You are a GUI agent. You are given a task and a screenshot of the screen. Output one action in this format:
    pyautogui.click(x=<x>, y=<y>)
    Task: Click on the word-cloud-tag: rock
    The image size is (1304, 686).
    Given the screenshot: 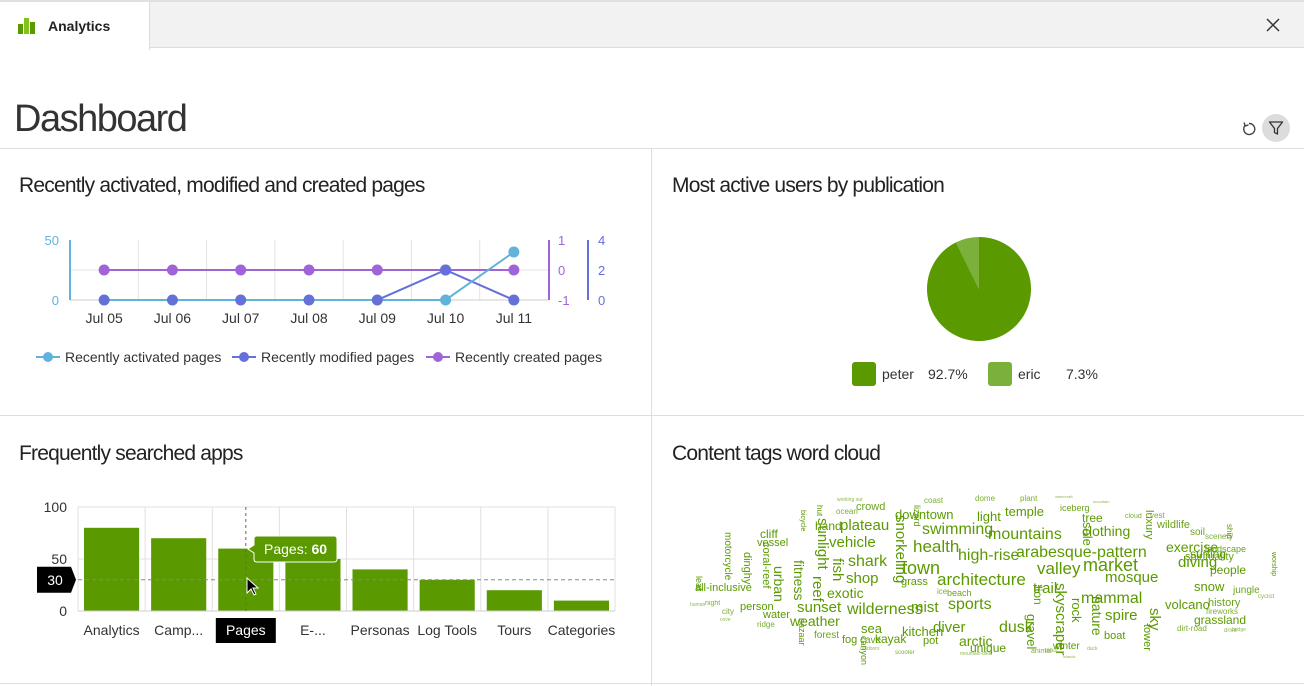 What is the action you would take?
    pyautogui.click(x=1076, y=610)
    